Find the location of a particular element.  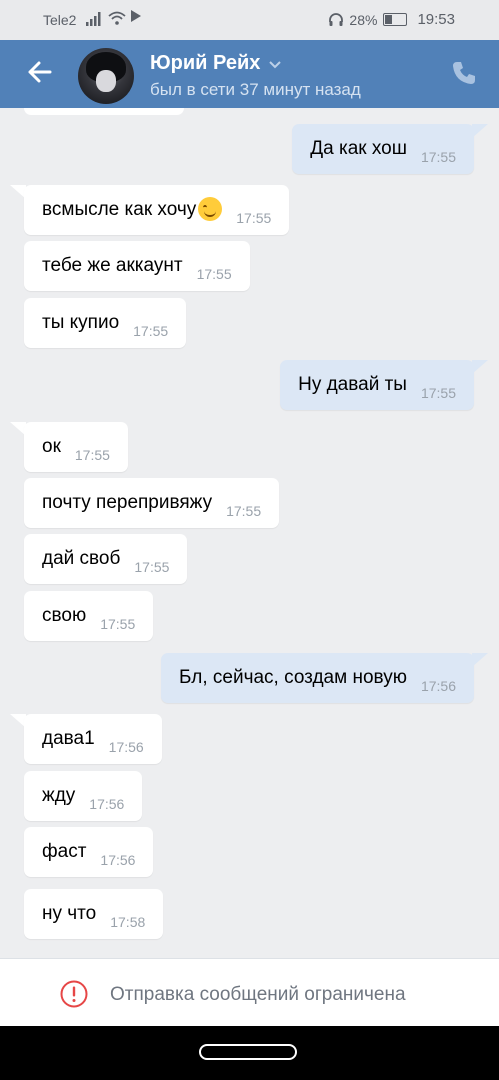

message-incoming: дай своб 17:55 is located at coordinates (106, 559).